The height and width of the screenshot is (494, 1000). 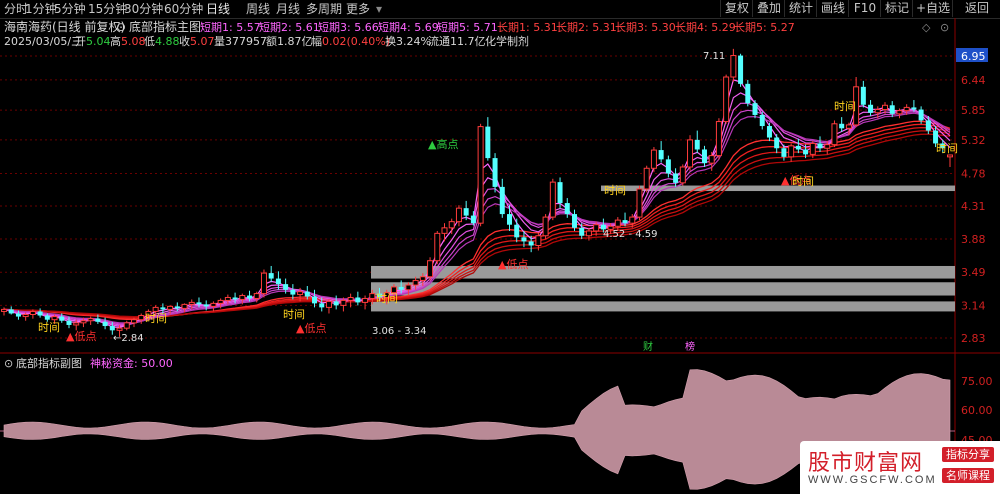 I want to click on settings-icon: ⊙, so click(x=944, y=27).